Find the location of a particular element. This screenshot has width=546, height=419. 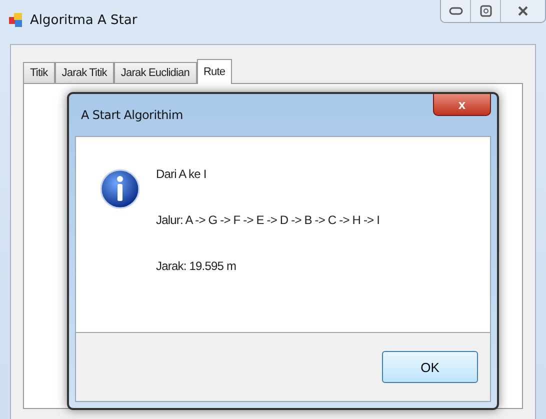

info-icon is located at coordinates (120, 189).